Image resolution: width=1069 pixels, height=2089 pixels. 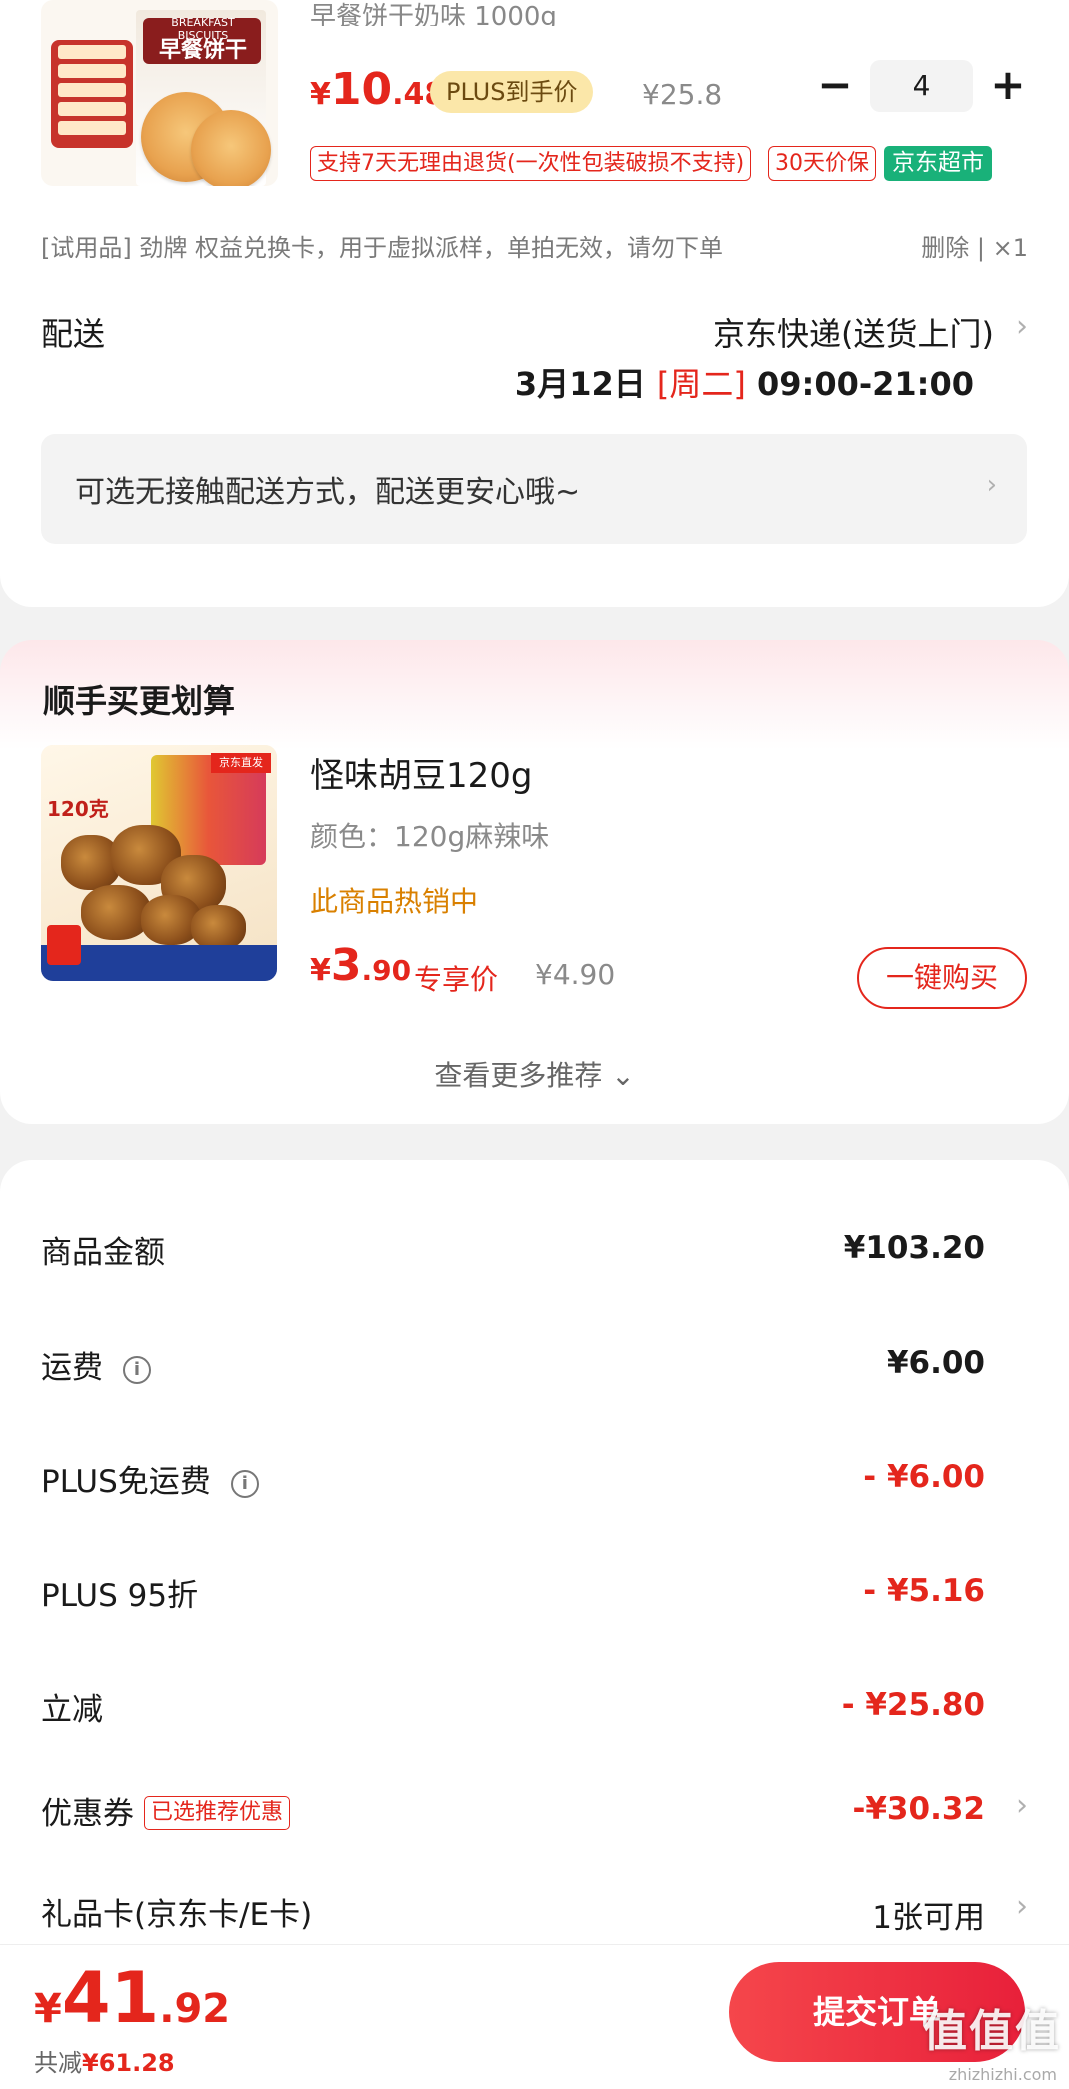 What do you see at coordinates (386, 970) in the screenshot?
I see `price-decimal: .90` at bounding box center [386, 970].